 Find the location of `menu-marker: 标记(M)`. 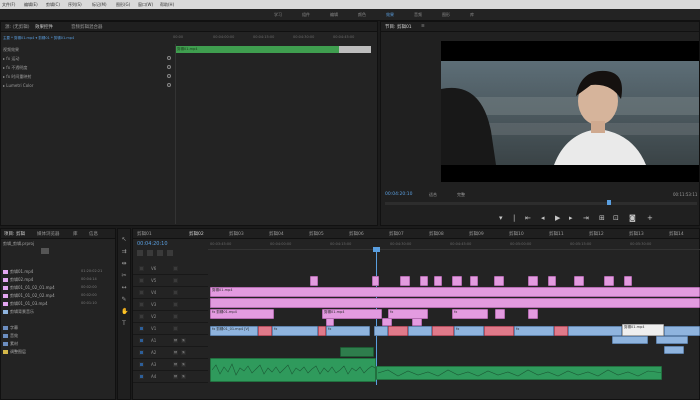

menu-marker: 标记(M) is located at coordinates (99, 5).